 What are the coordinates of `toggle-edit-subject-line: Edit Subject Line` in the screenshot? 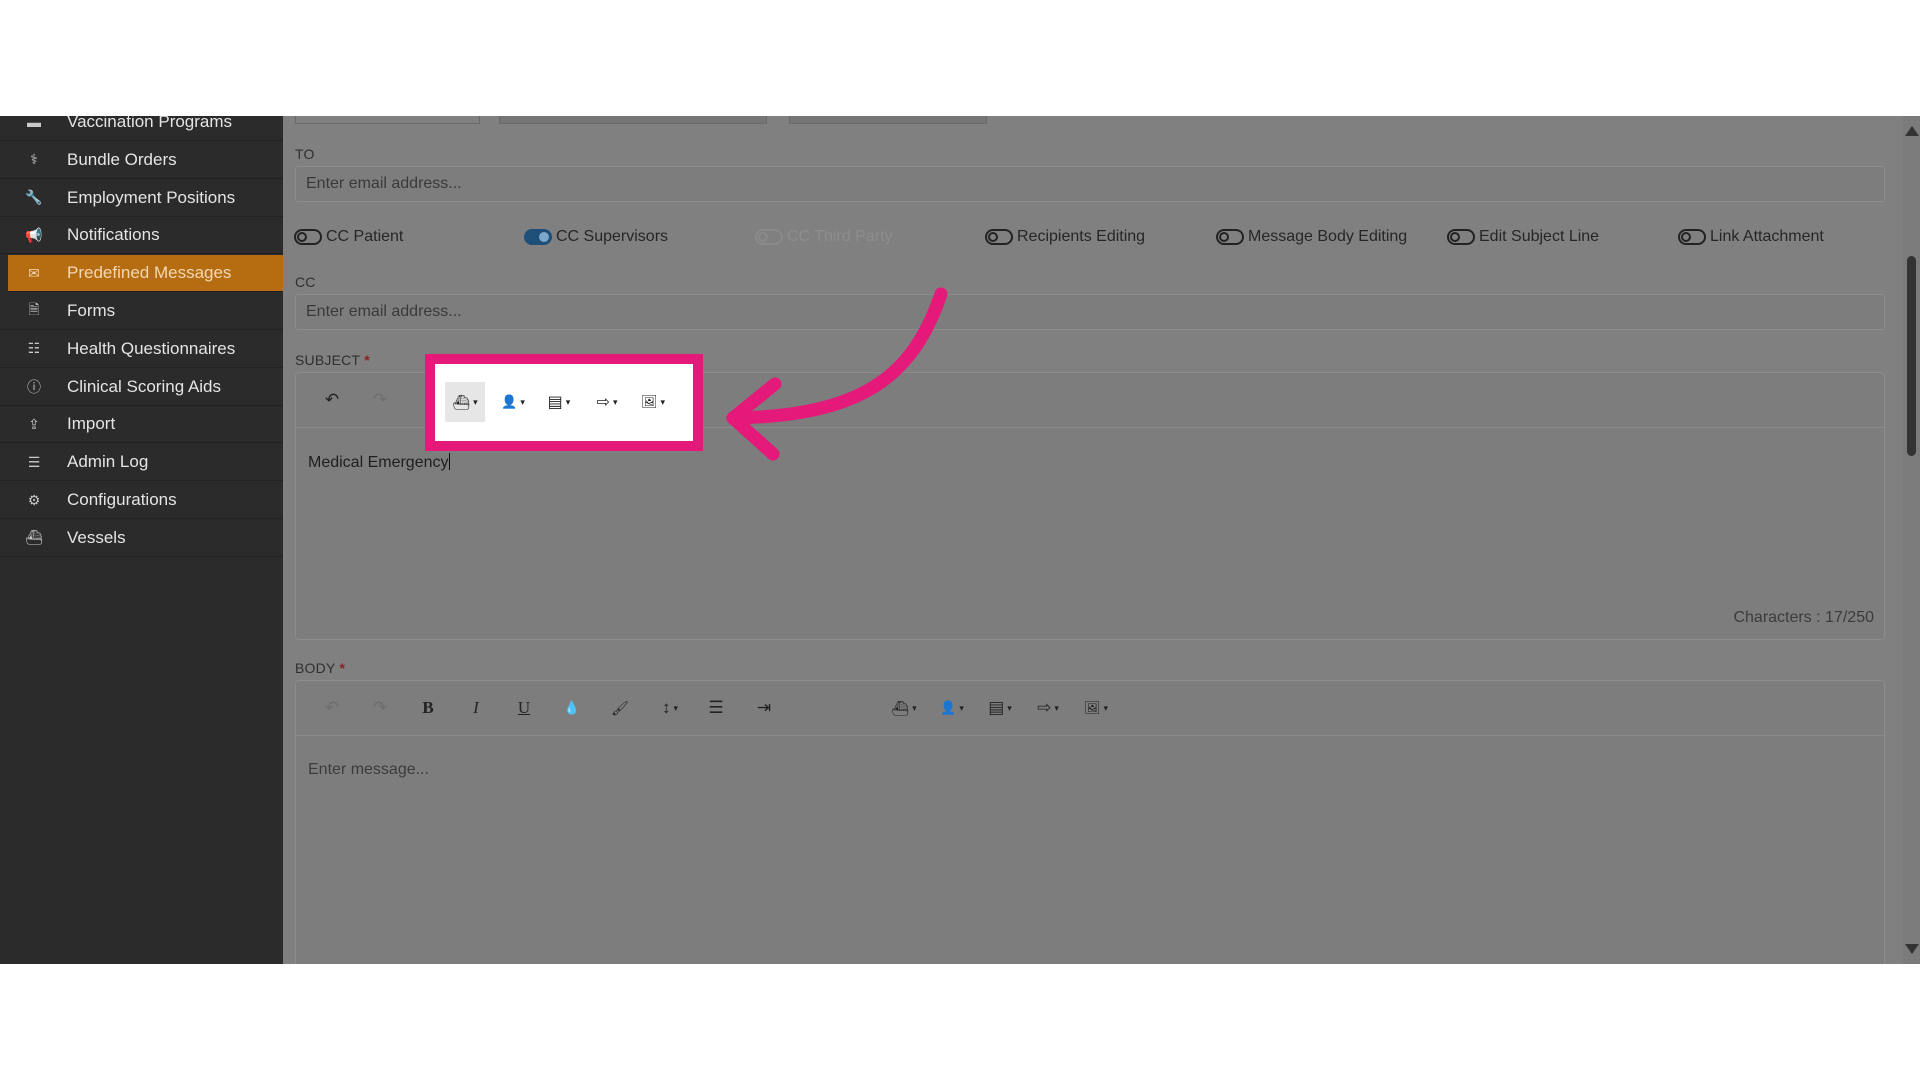 It's located at (1523, 237).